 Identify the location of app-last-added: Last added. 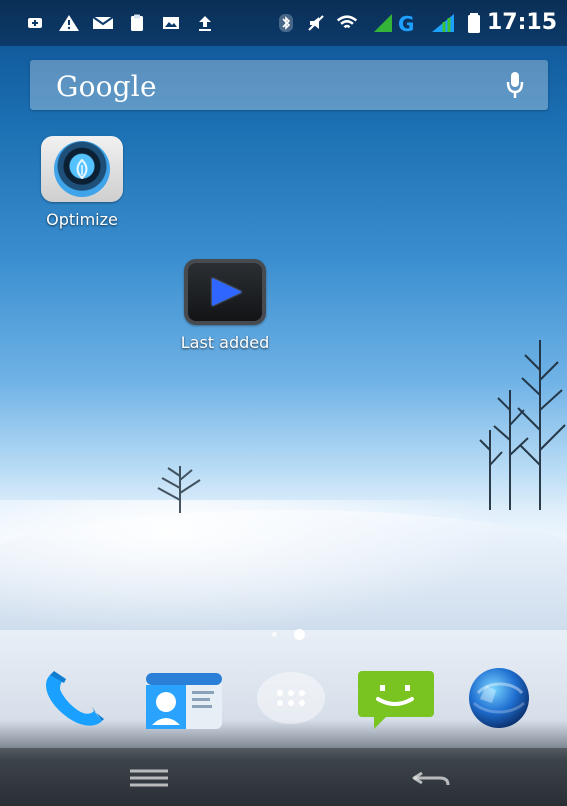
(225, 305).